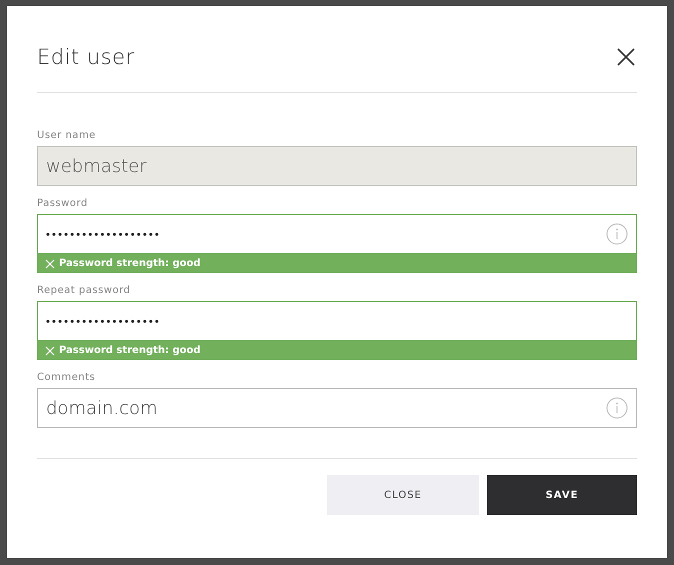  What do you see at coordinates (86, 56) in the screenshot?
I see `dialog-title: Edit user` at bounding box center [86, 56].